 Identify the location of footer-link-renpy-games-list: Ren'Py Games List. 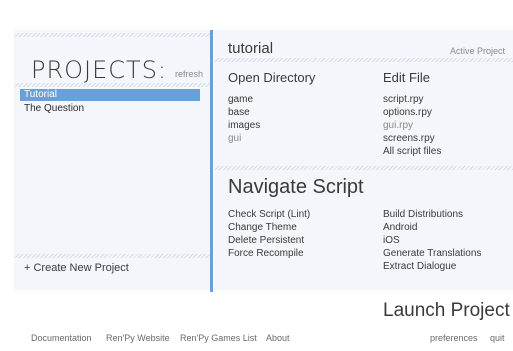
(218, 338).